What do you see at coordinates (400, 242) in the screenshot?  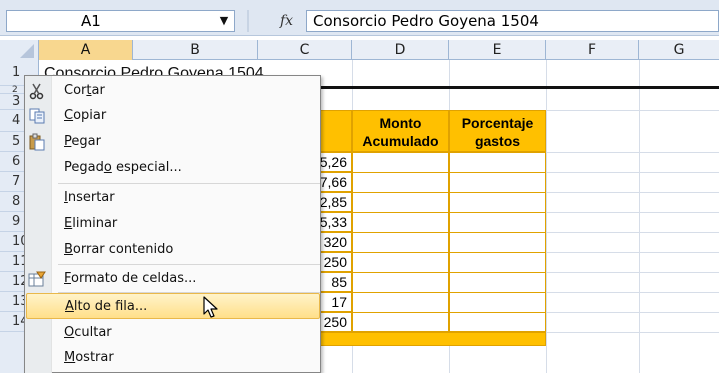 I see `column-d-body` at bounding box center [400, 242].